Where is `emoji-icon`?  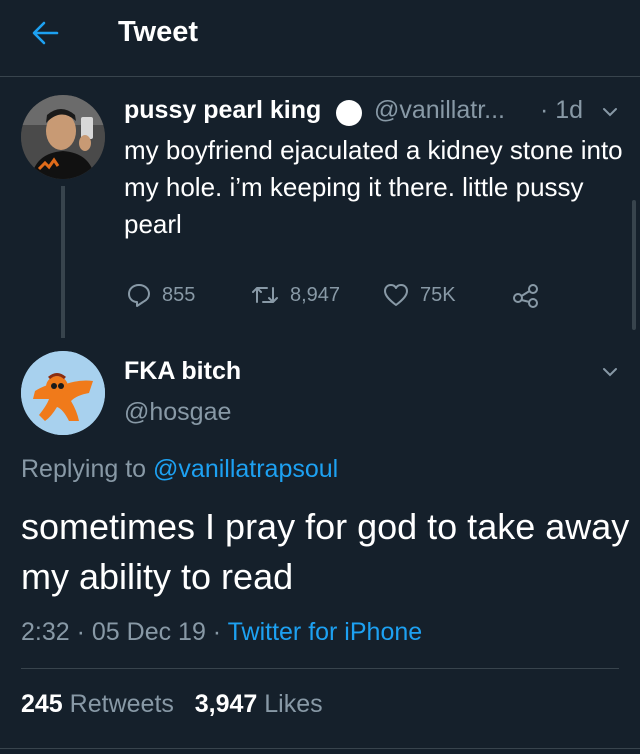
emoji-icon is located at coordinates (349, 113).